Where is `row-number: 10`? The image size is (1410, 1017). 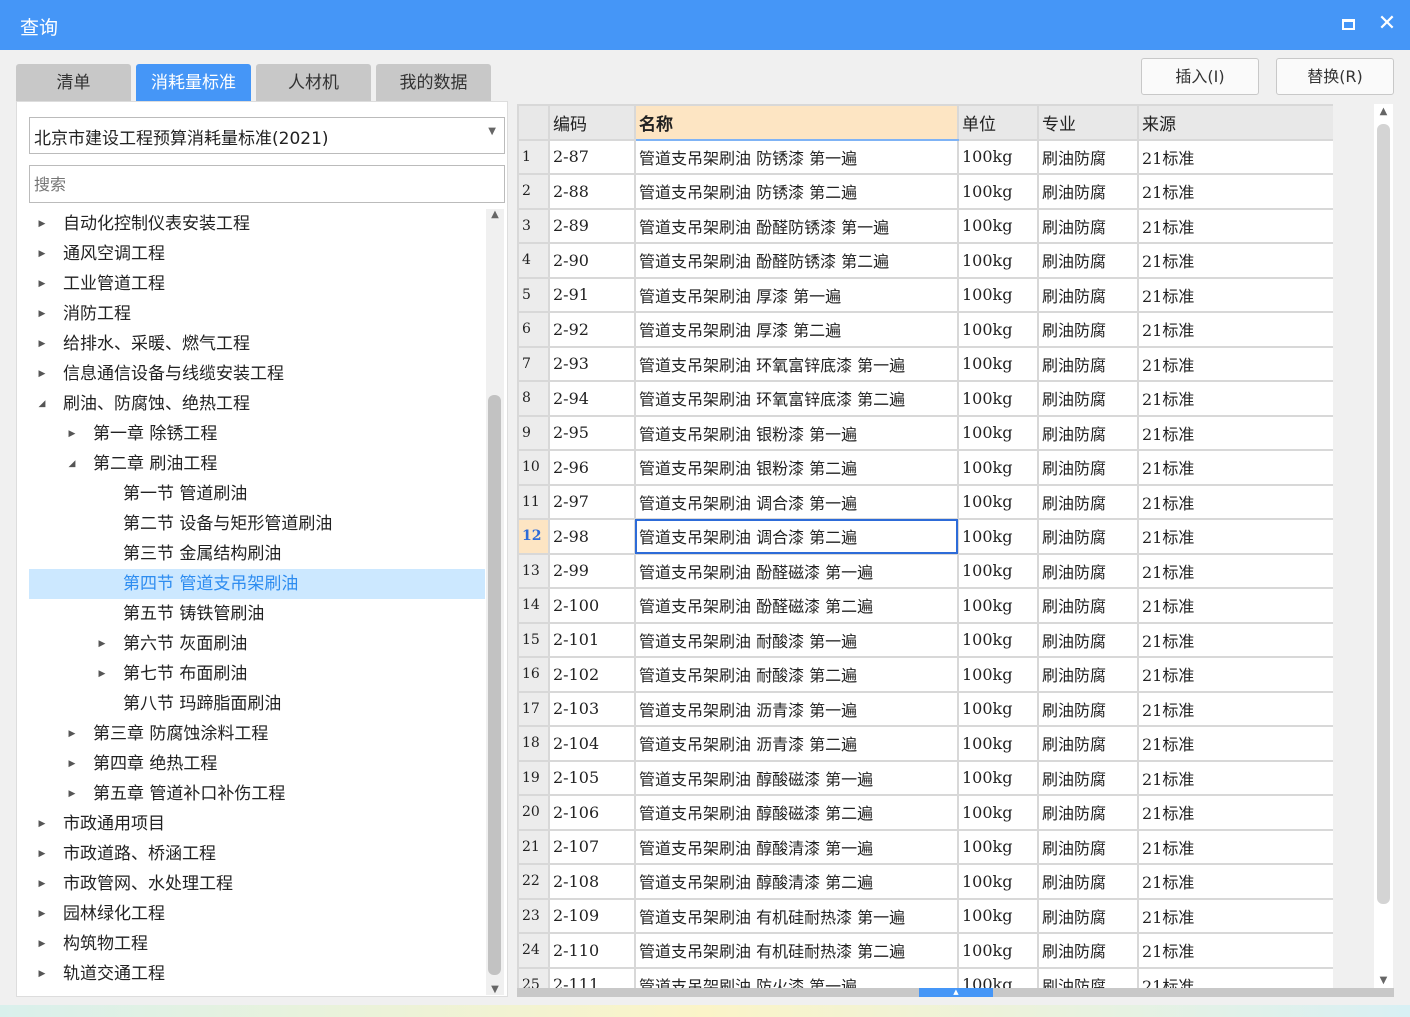 row-number: 10 is located at coordinates (533, 467).